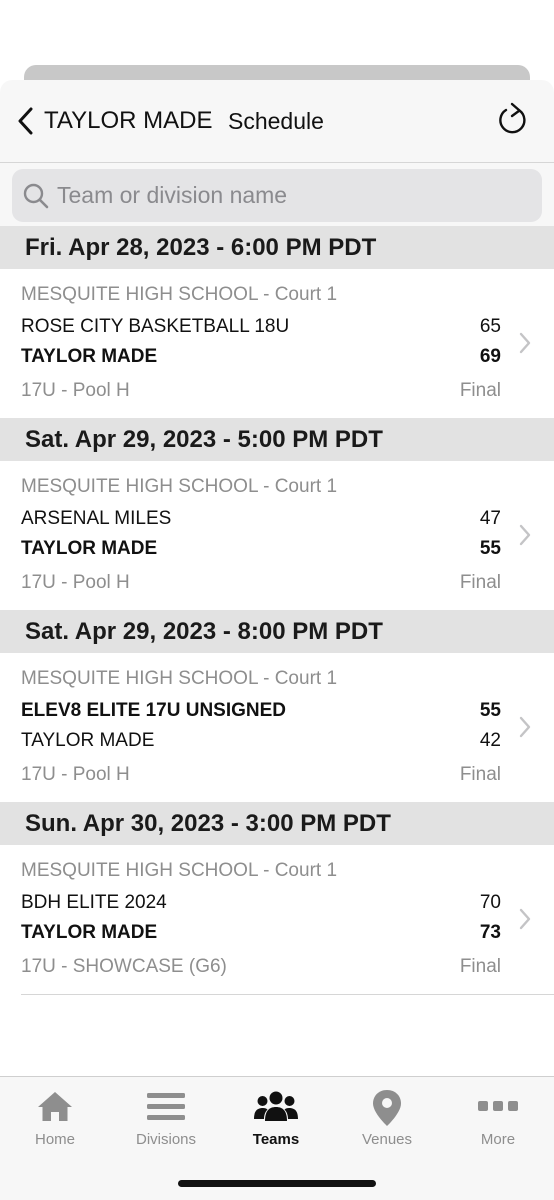 The height and width of the screenshot is (1200, 554). I want to click on away-team-name: BDH ELITE 2024, so click(94, 902).